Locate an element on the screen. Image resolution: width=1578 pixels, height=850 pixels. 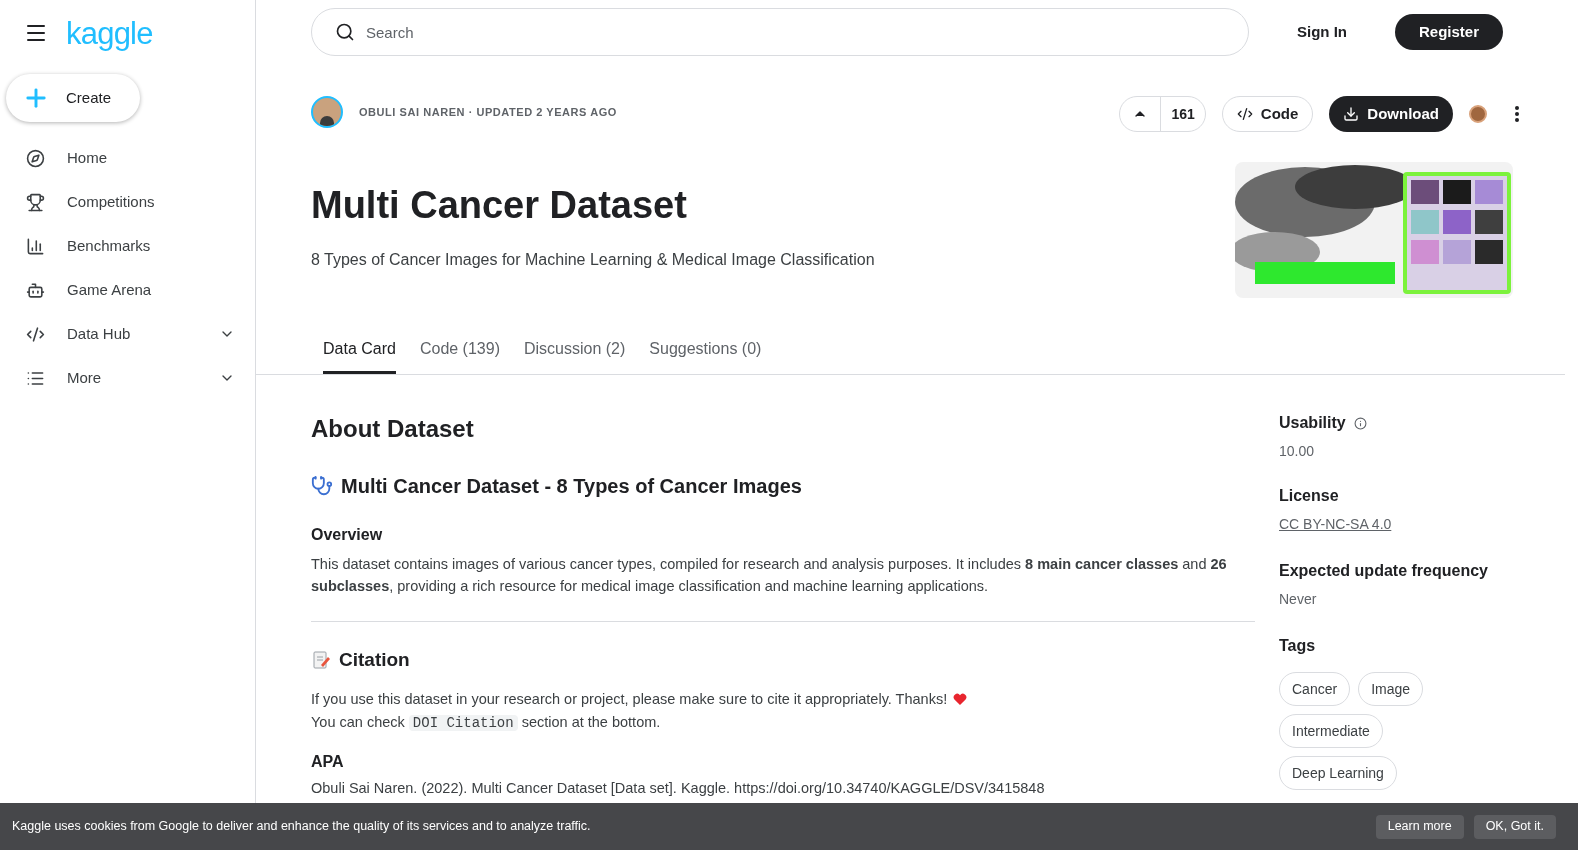
download-icon is located at coordinates (1351, 114).